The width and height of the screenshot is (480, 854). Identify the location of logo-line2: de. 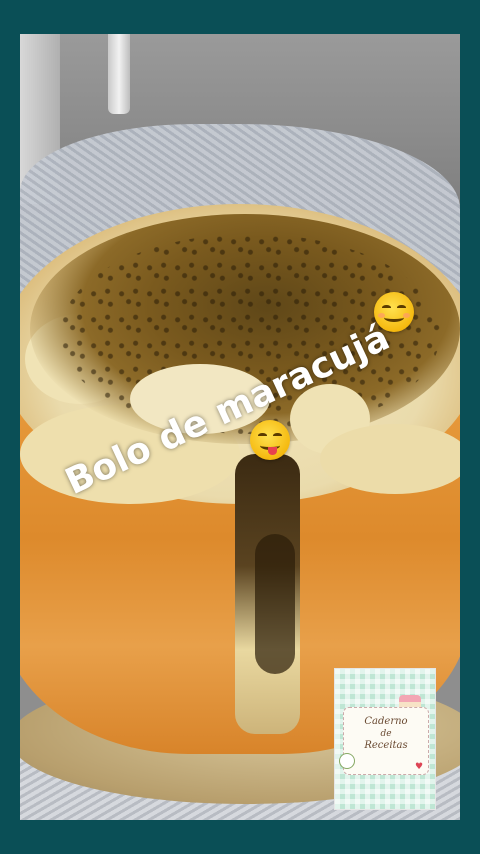
(386, 734).